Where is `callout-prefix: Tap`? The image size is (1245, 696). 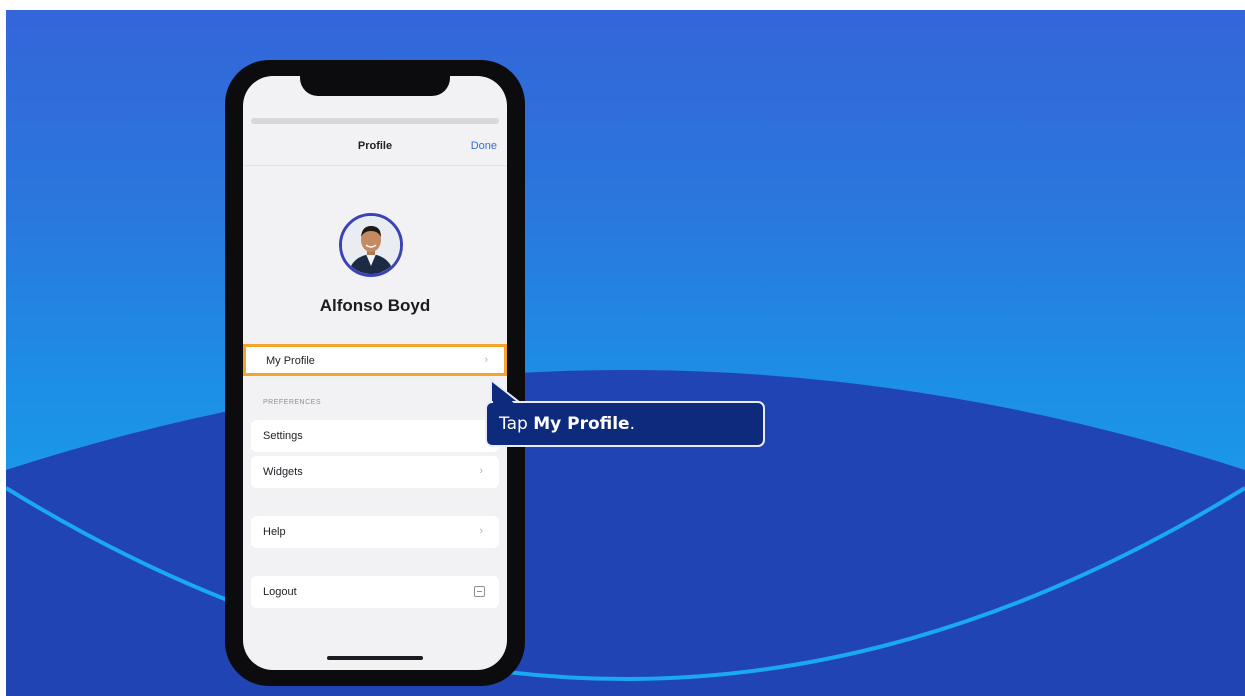 callout-prefix: Tap is located at coordinates (516, 424).